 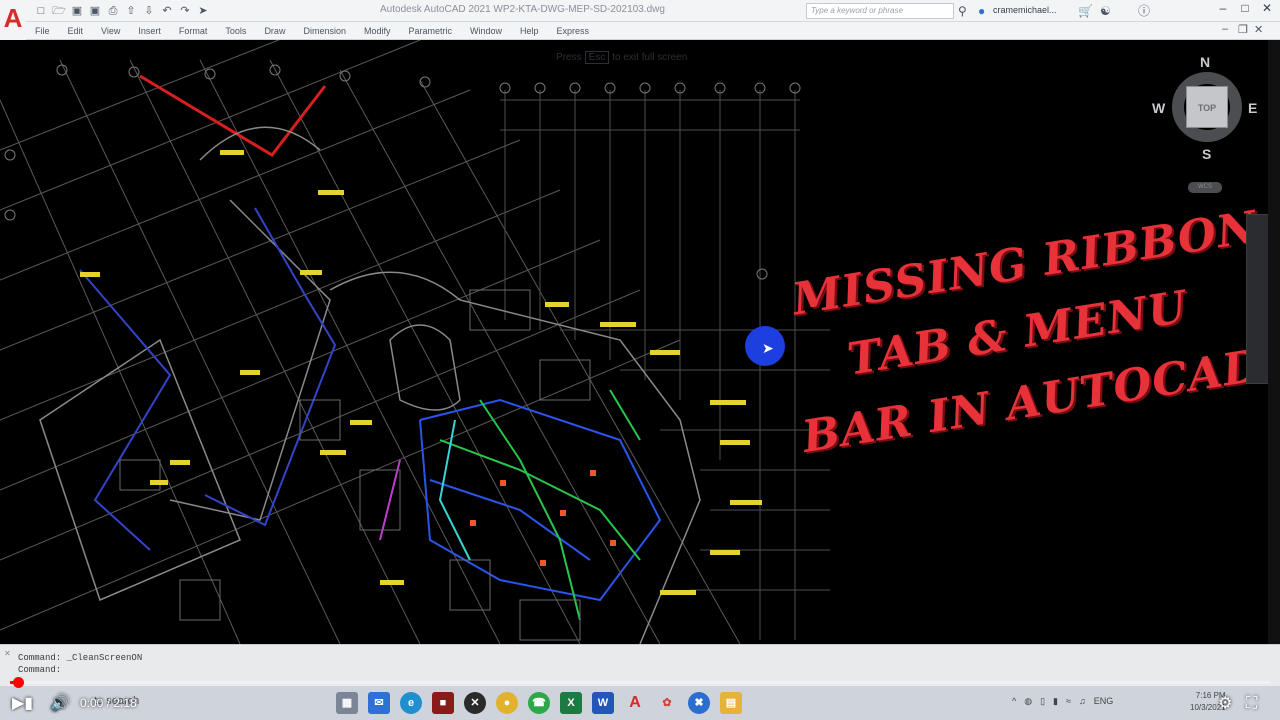 What do you see at coordinates (193, 31) in the screenshot?
I see `menu-format: Format` at bounding box center [193, 31].